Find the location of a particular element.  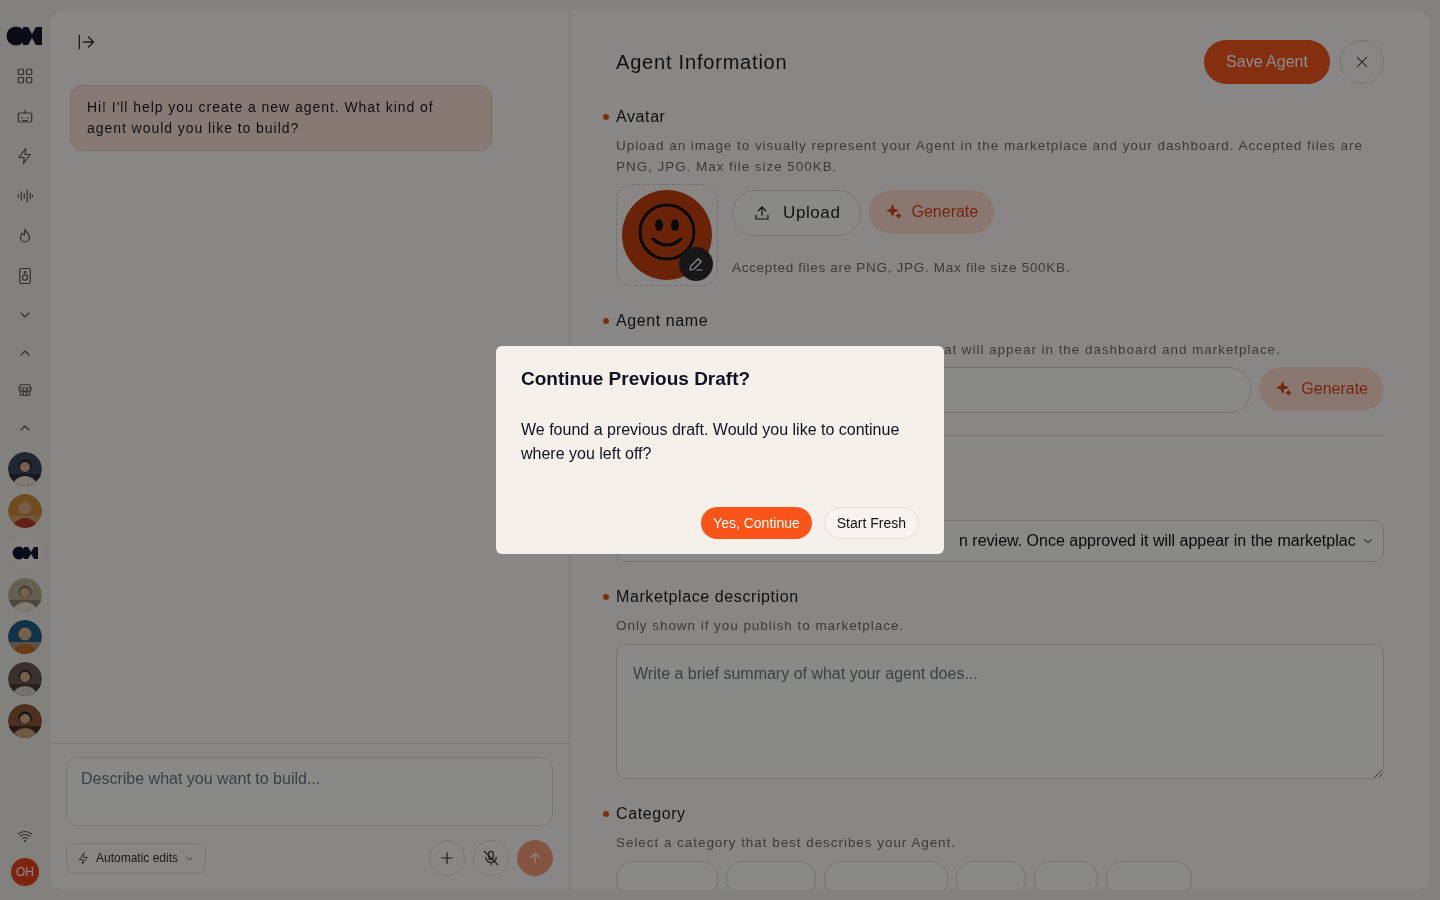

field-hint: Accepted files are PNG, JPG. Max file size 500KB. is located at coordinates (901, 267).